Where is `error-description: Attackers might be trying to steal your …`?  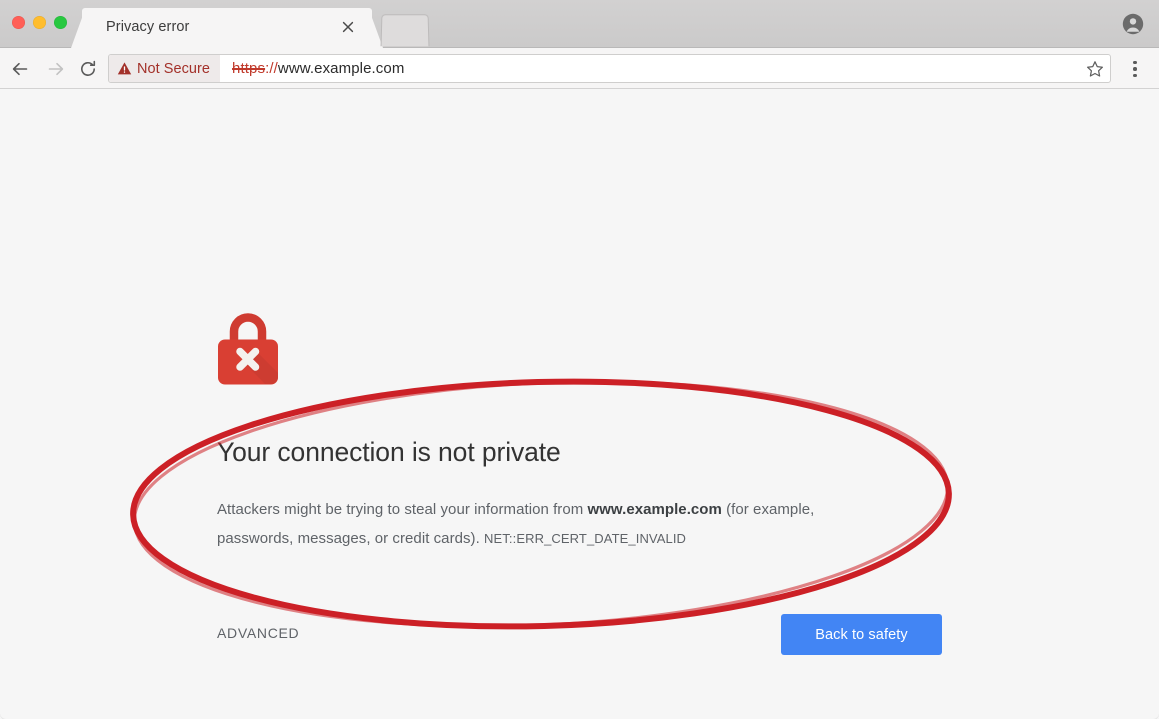 error-description: Attackers might be trying to steal your … is located at coordinates (567, 524).